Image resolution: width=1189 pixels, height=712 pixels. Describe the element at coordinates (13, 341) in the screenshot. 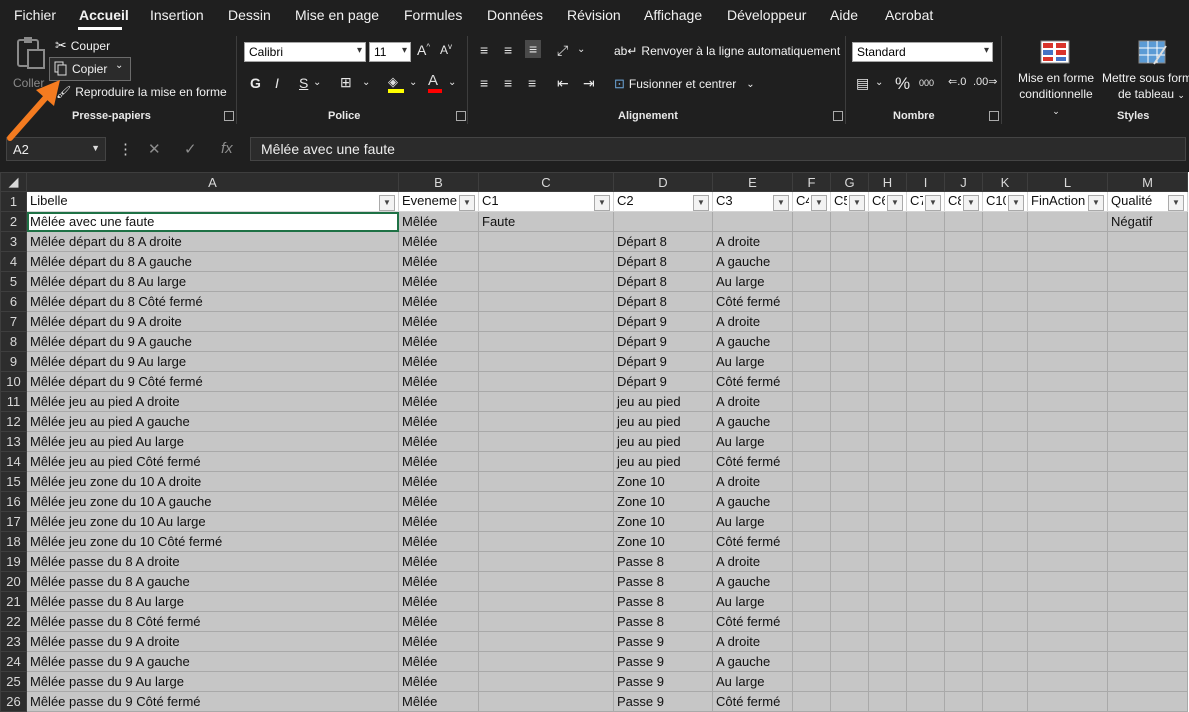

I see `row-header: 8` at that location.